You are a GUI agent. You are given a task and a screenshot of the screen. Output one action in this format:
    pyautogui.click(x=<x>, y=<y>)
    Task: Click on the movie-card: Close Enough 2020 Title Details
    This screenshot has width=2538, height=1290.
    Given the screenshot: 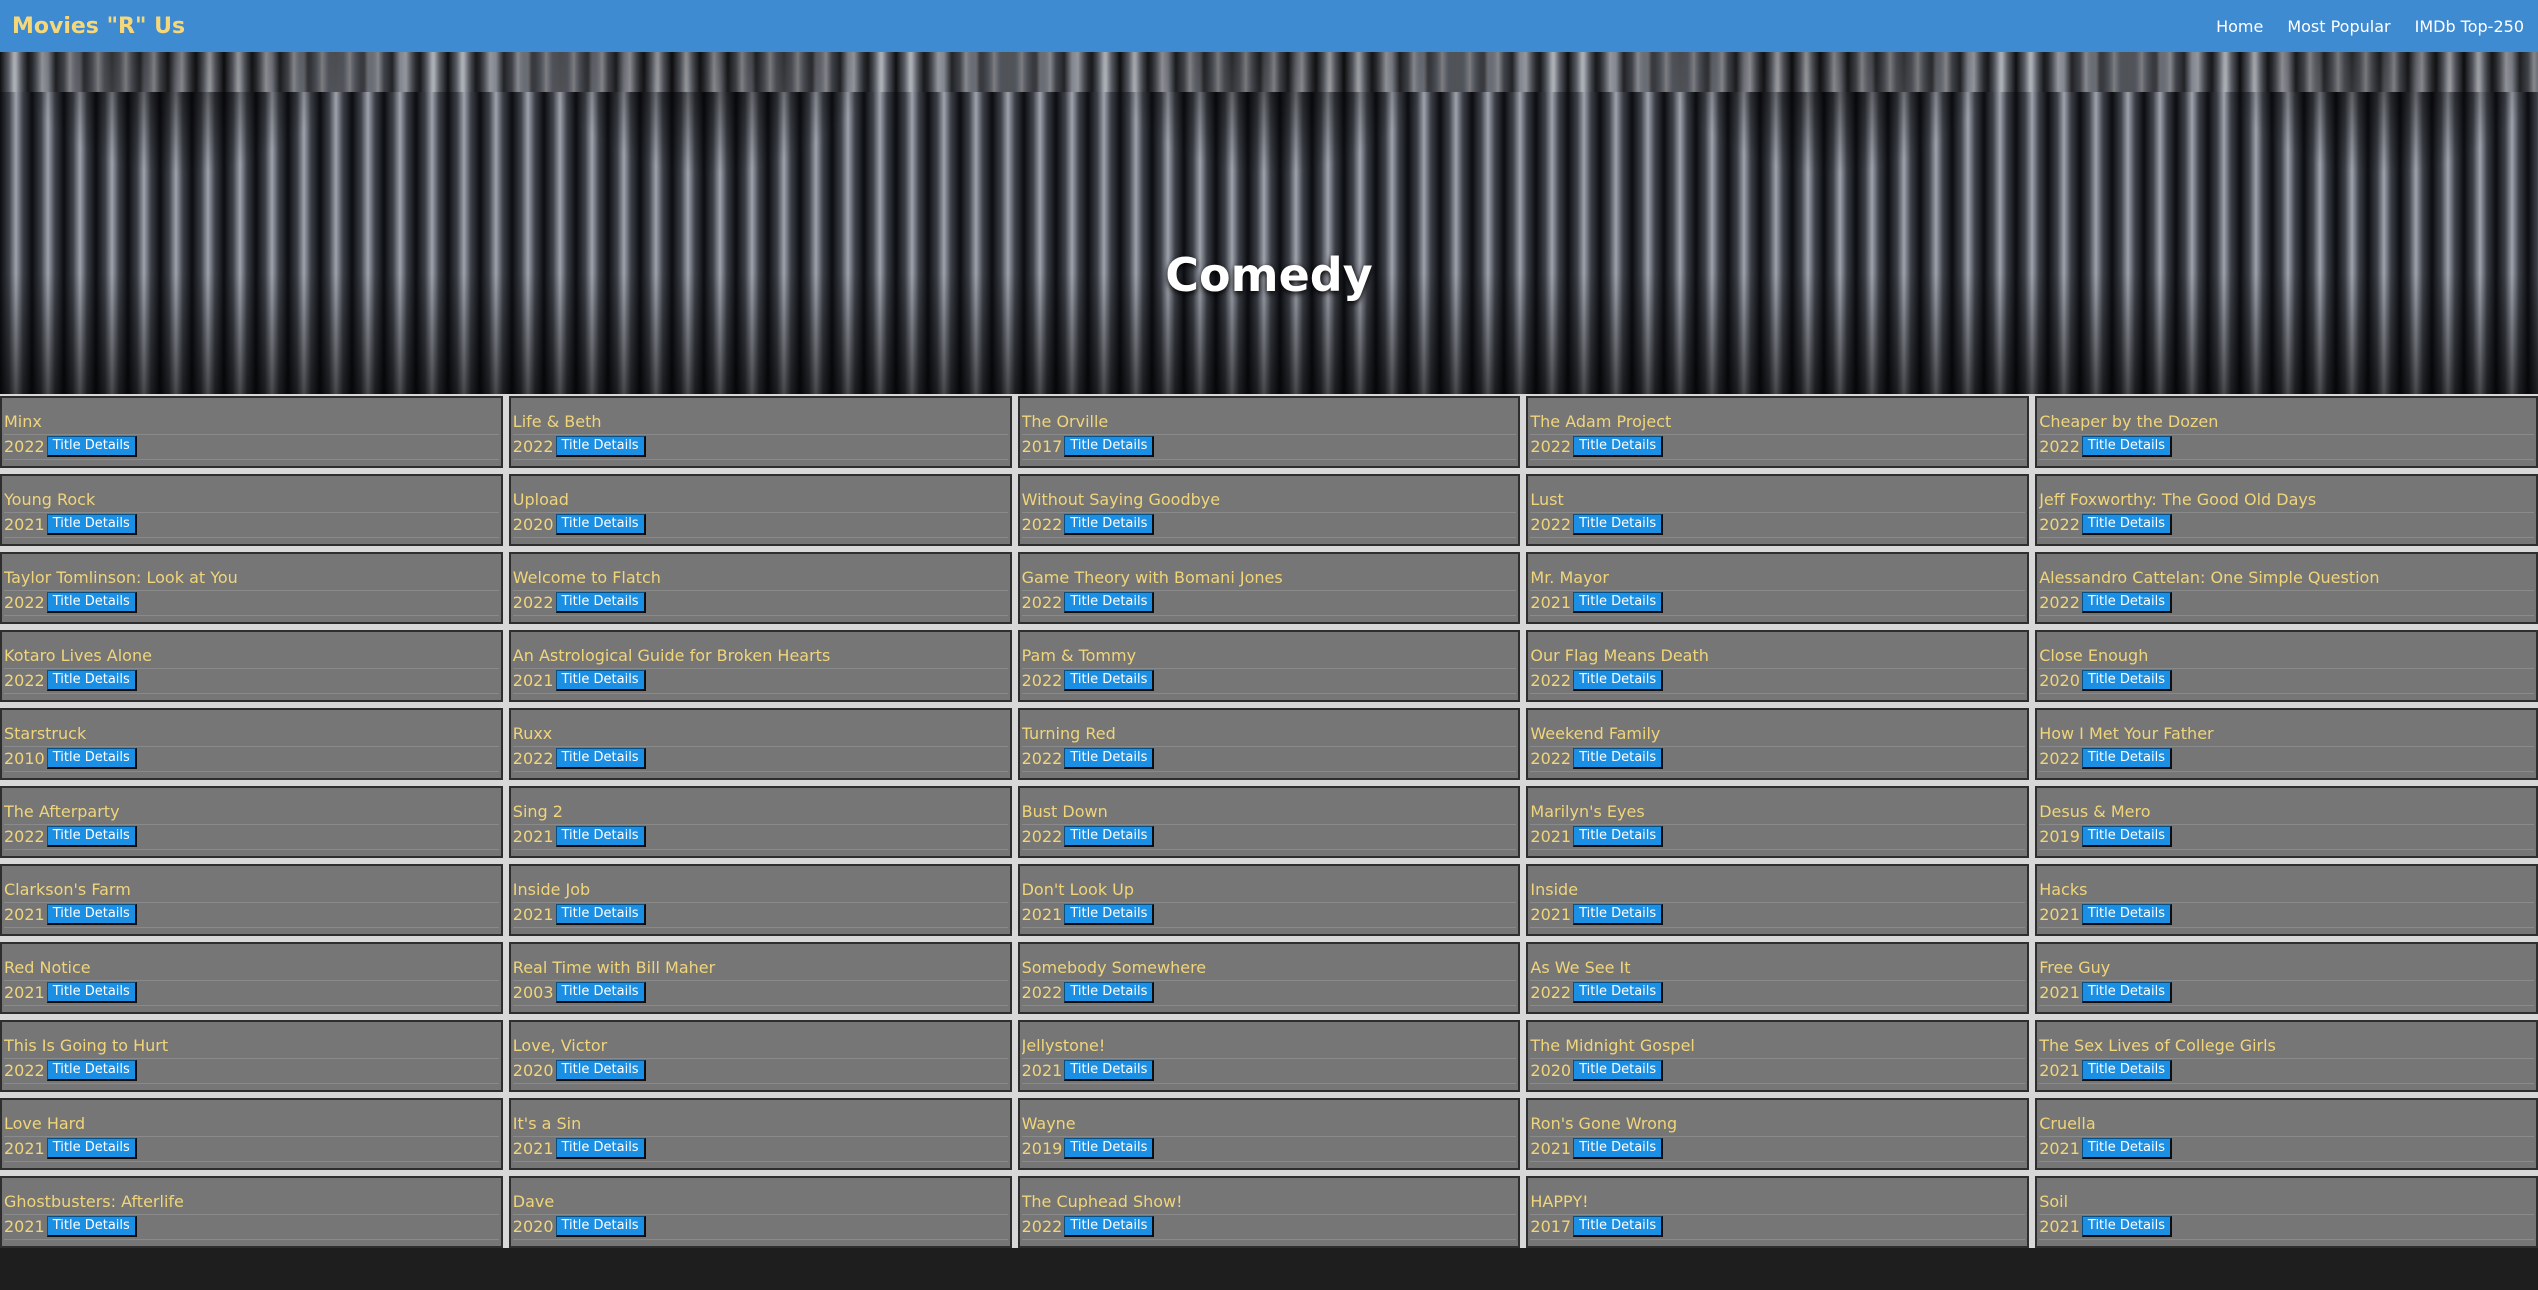 What is the action you would take?
    pyautogui.click(x=2286, y=666)
    